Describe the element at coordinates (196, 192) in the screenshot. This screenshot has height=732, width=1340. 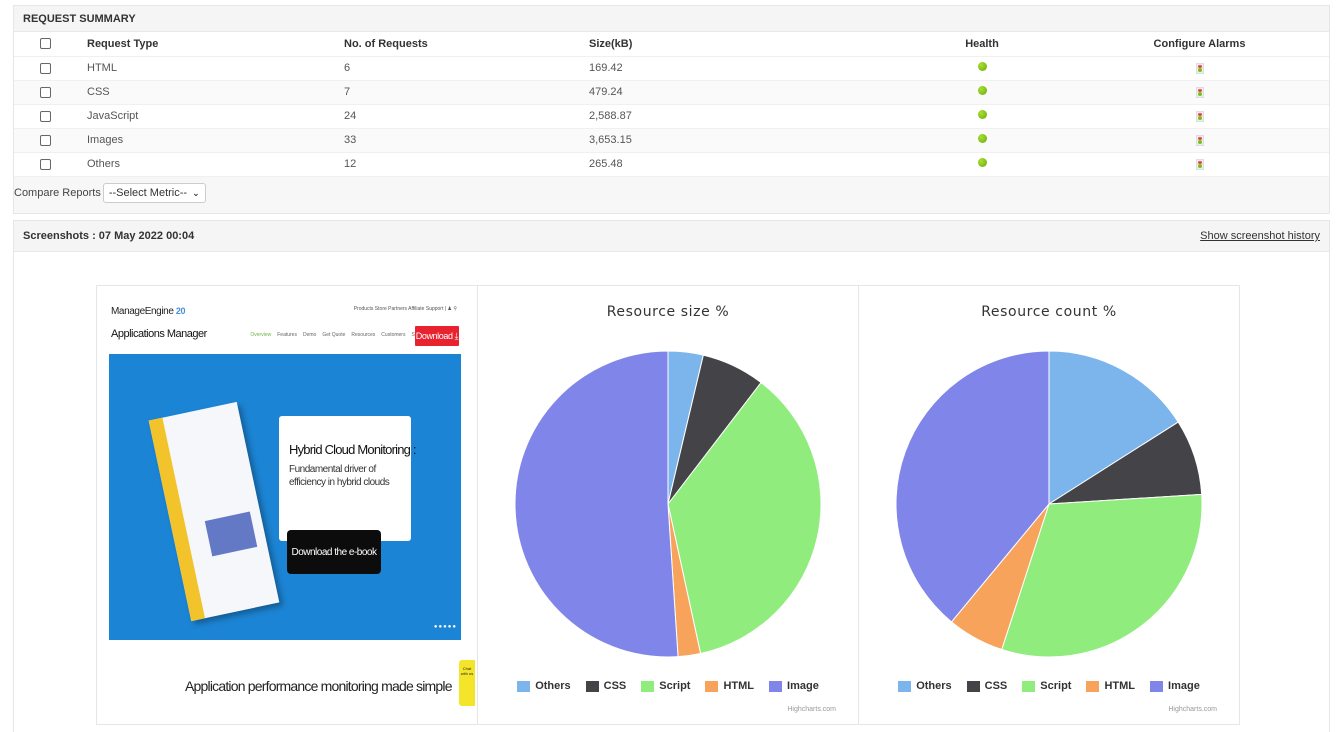
I see `chevron-down-icon: ⌄` at that location.